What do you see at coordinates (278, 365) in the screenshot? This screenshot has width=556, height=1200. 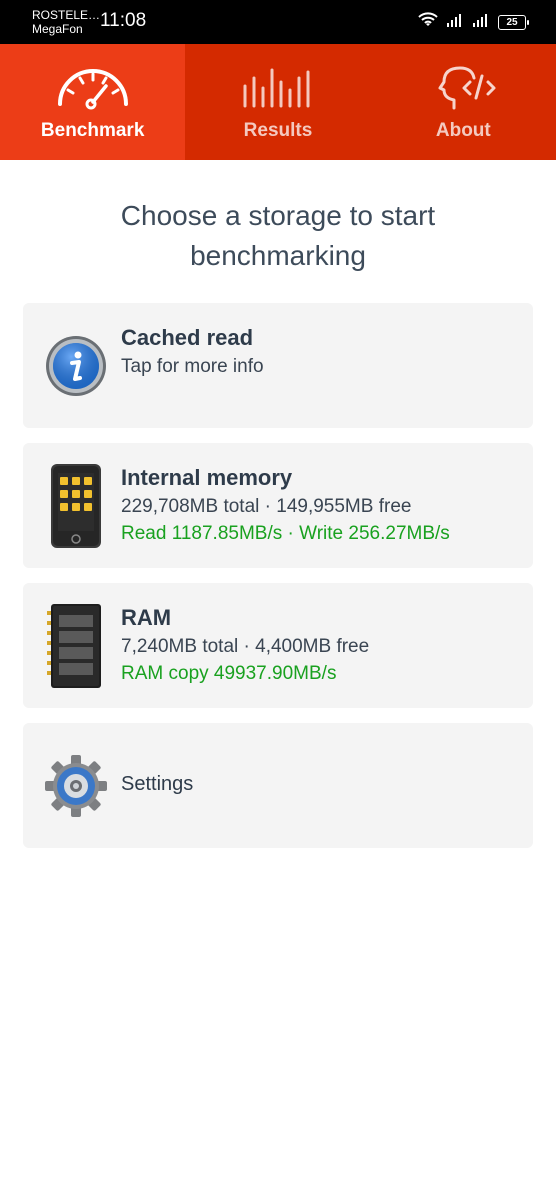 I see `card-cached-read: Cached read Tap for more info` at bounding box center [278, 365].